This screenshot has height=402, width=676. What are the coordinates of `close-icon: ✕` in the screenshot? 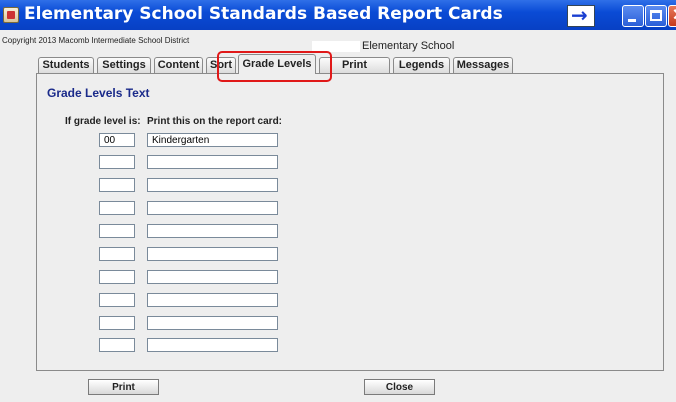 It's located at (674, 15).